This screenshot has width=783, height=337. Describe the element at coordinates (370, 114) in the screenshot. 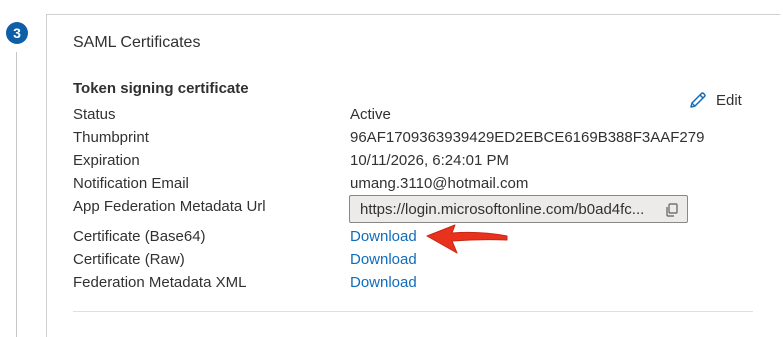

I see `status-value: Active` at that location.